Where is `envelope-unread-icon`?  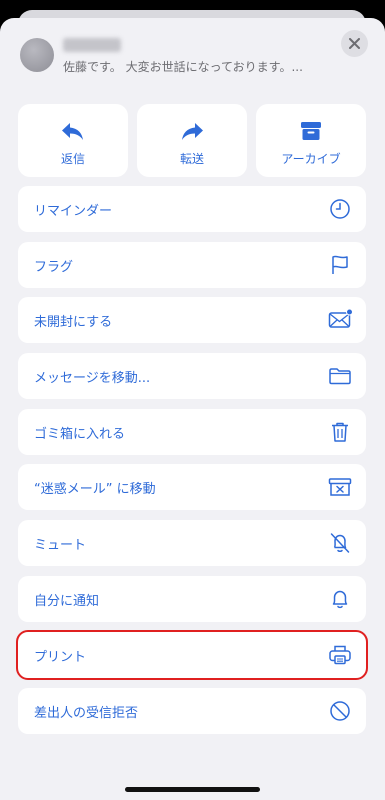
envelope-unread-icon is located at coordinates (340, 318).